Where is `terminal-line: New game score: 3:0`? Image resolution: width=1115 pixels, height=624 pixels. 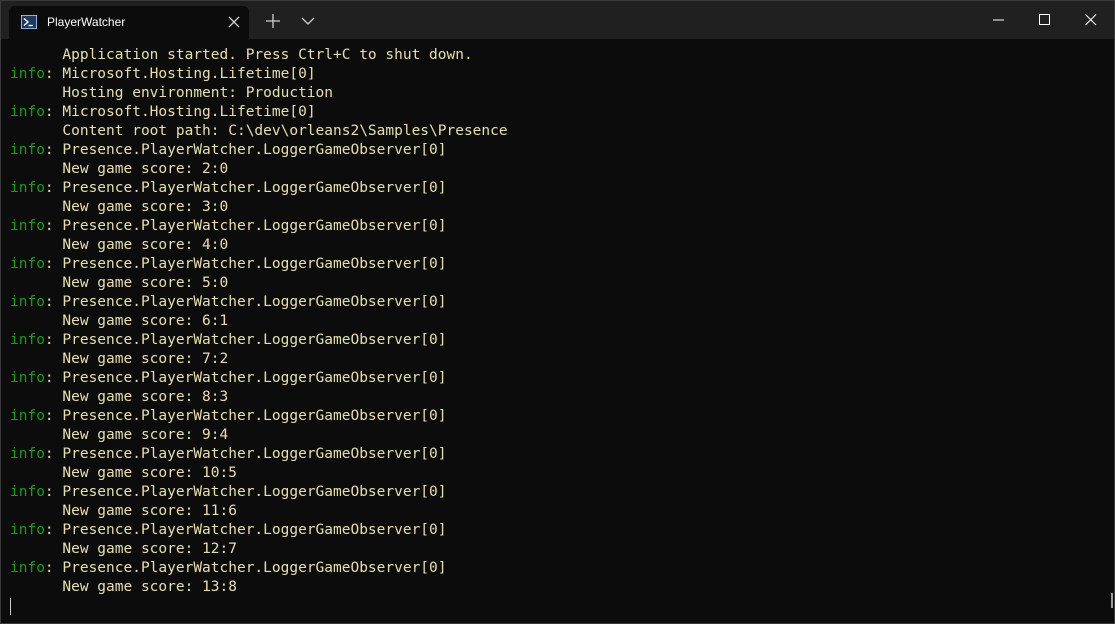
terminal-line: New game score: 3:0 is located at coordinates (555, 207).